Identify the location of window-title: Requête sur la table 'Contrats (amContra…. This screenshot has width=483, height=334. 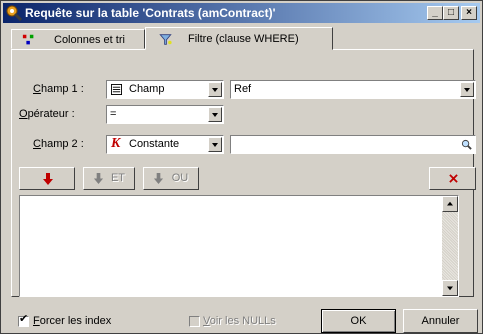
(150, 13).